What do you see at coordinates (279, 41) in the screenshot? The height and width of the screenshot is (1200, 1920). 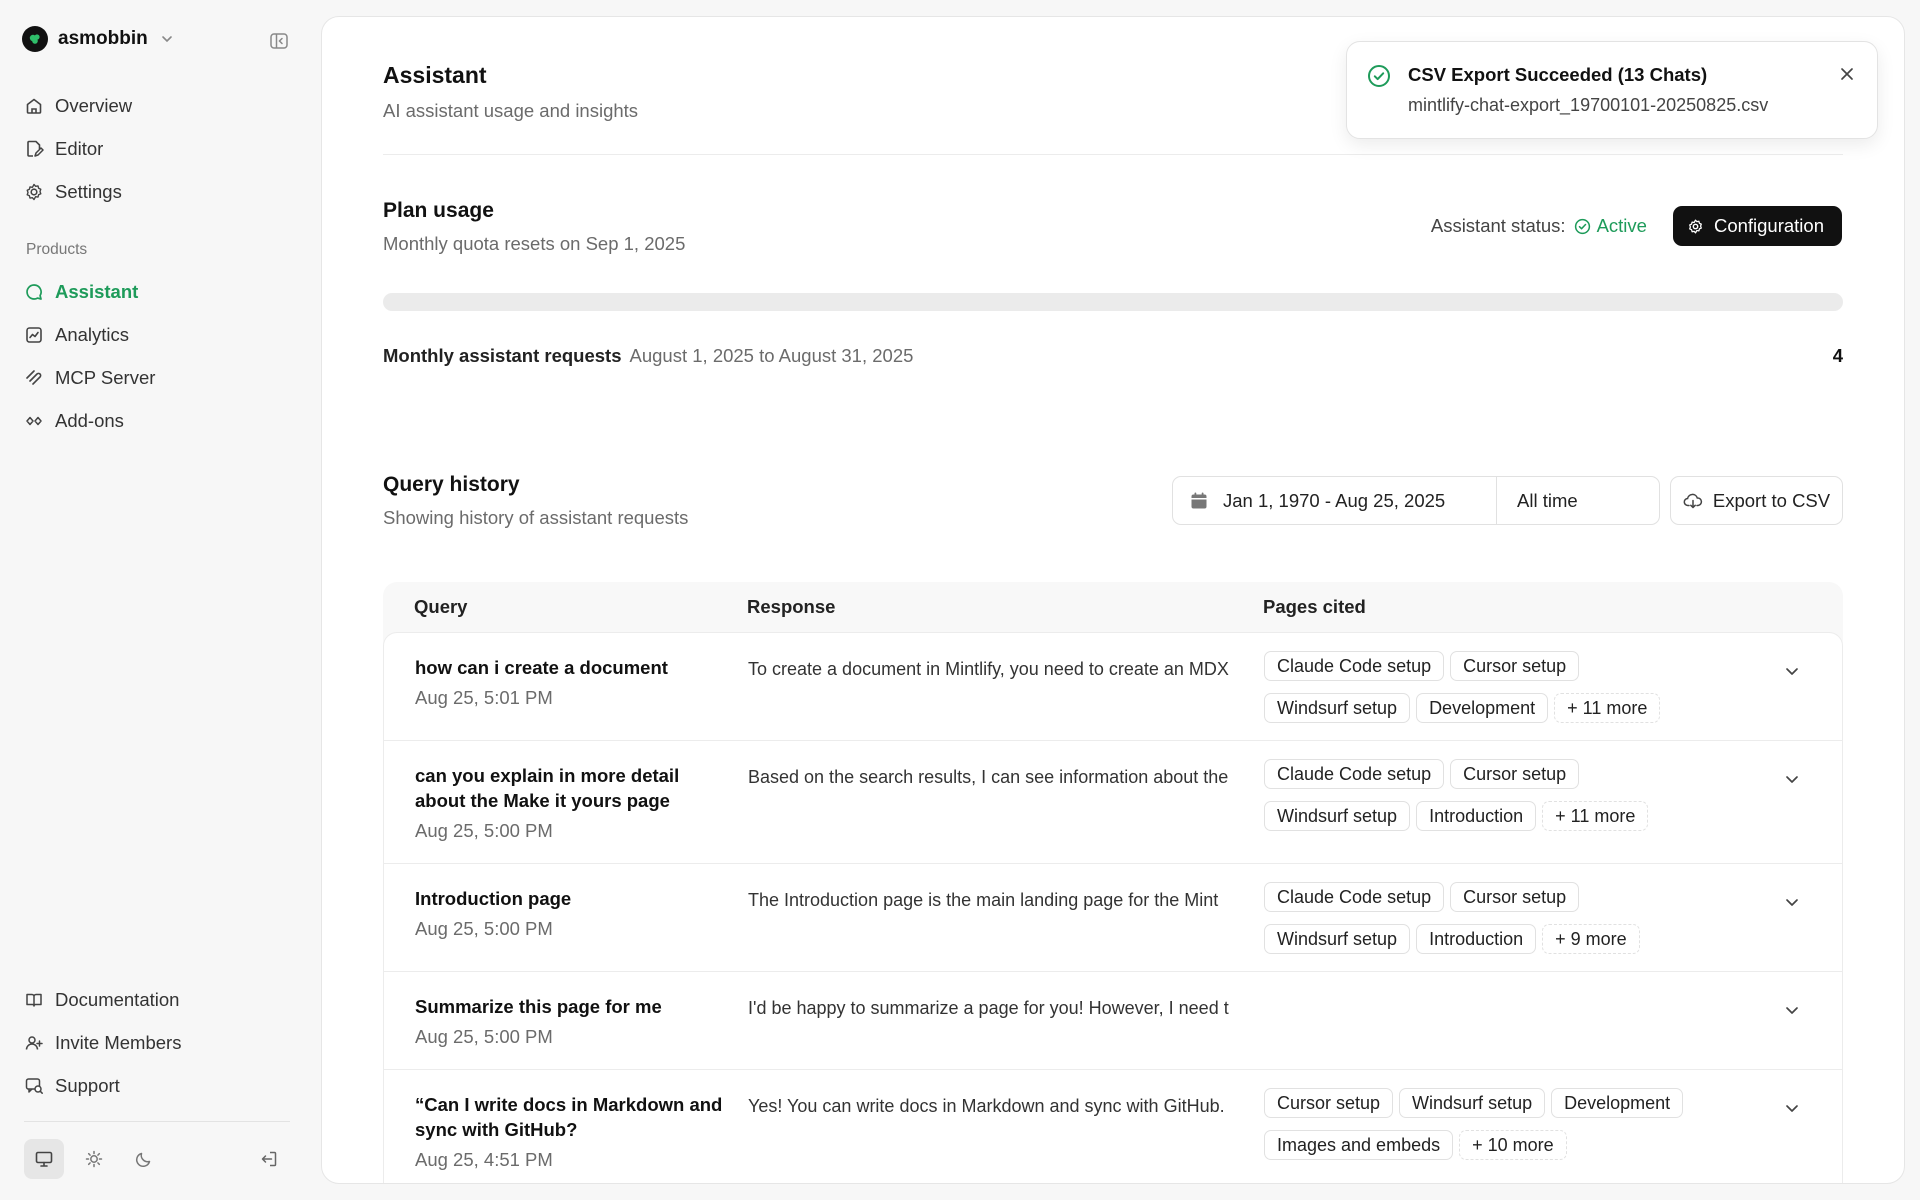 I see `collapse-sidebar-icon` at bounding box center [279, 41].